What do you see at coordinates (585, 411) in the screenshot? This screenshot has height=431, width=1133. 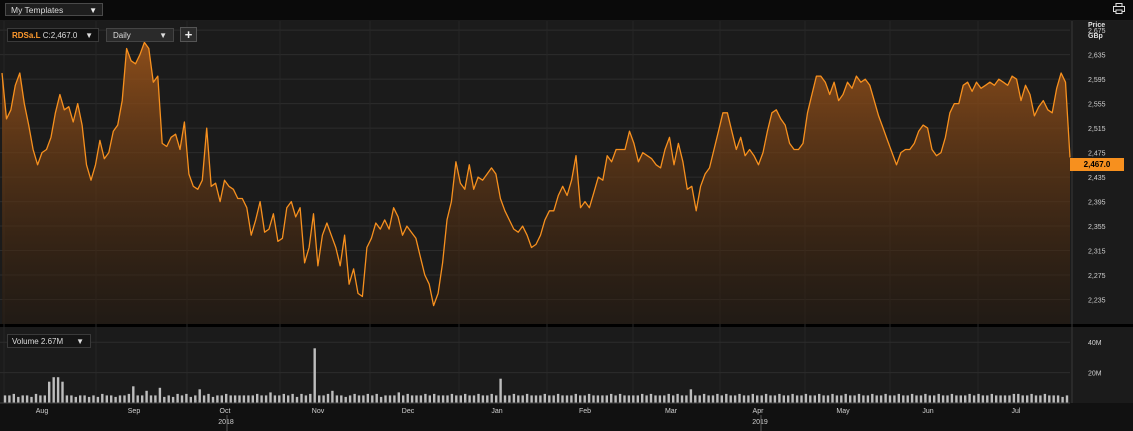 I see `month-tick-label: Feb` at bounding box center [585, 411].